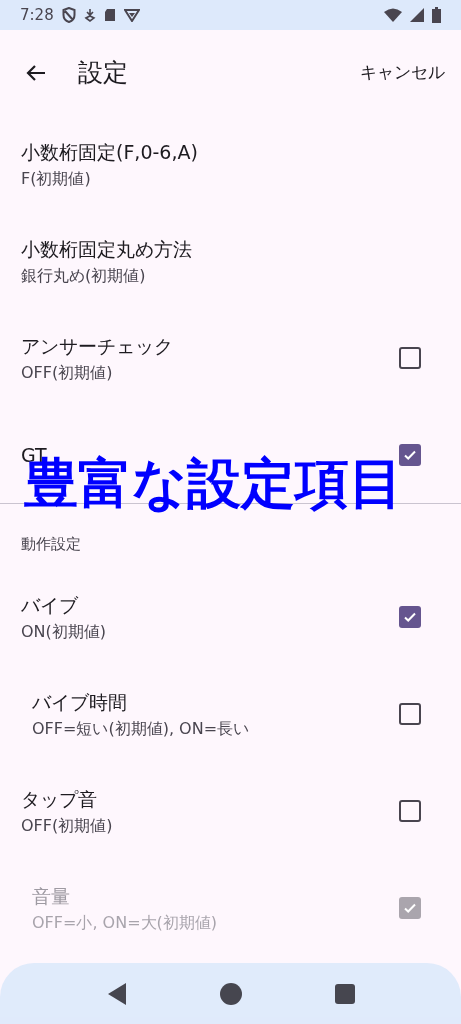  Describe the element at coordinates (59, 799) in the screenshot. I see `setting-title: タップ音` at that location.